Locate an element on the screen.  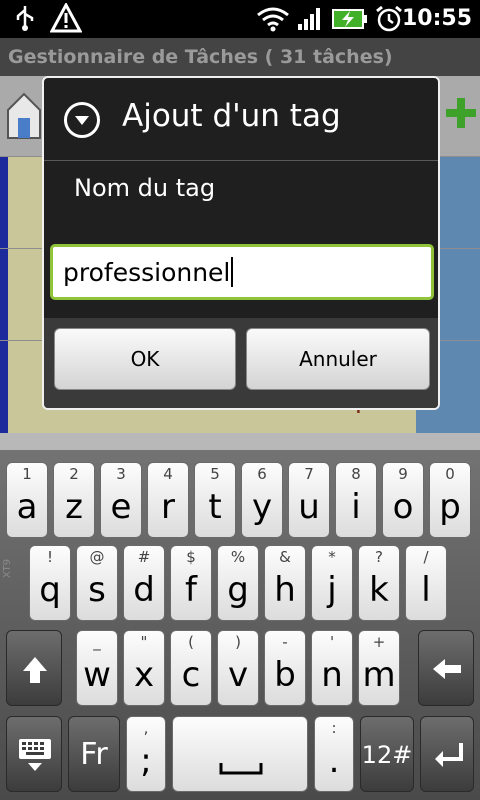
symbols-key: 12# is located at coordinates (387, 754).